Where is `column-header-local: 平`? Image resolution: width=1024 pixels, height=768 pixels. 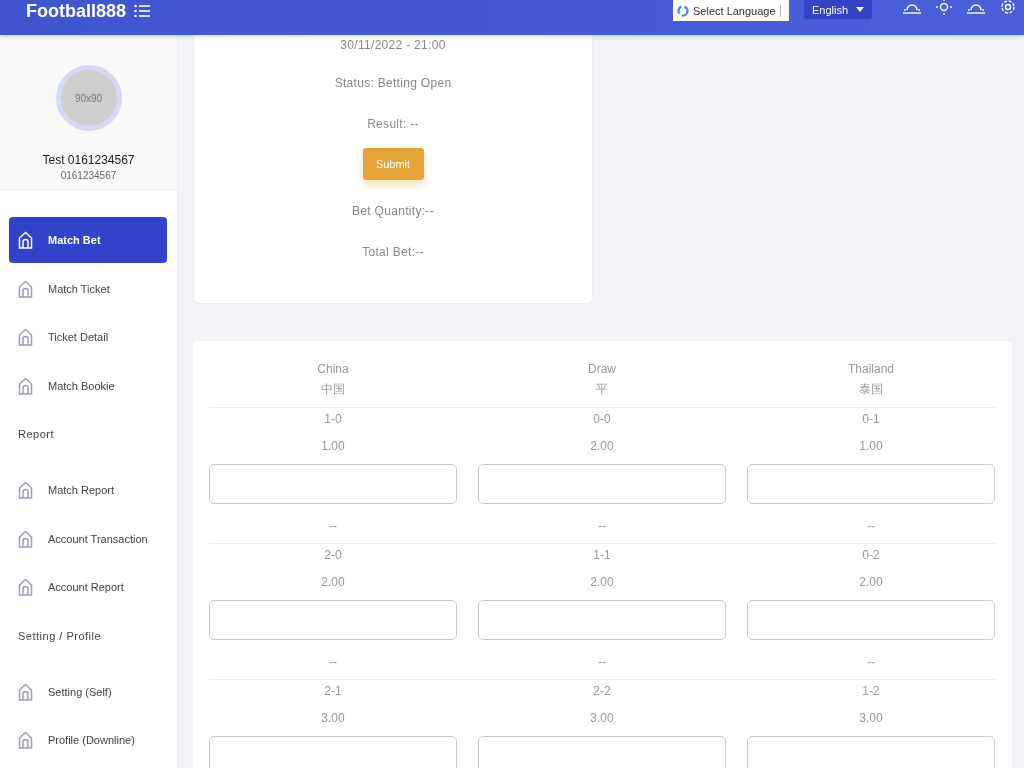 column-header-local: 平 is located at coordinates (602, 389).